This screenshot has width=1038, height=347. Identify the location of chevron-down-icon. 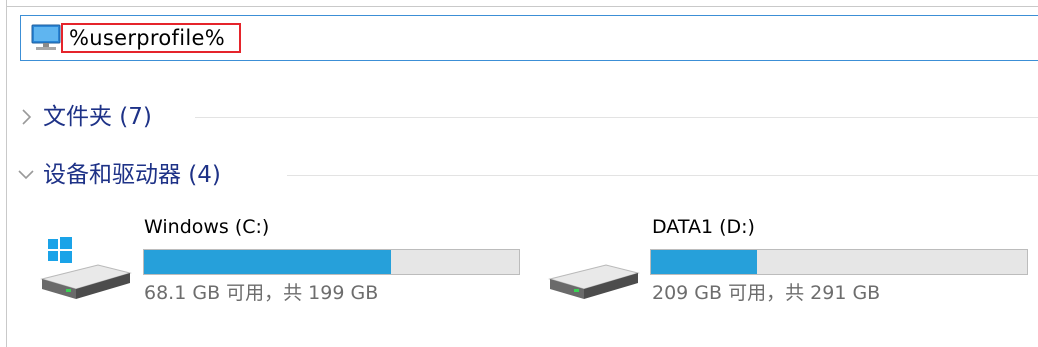
(26, 175).